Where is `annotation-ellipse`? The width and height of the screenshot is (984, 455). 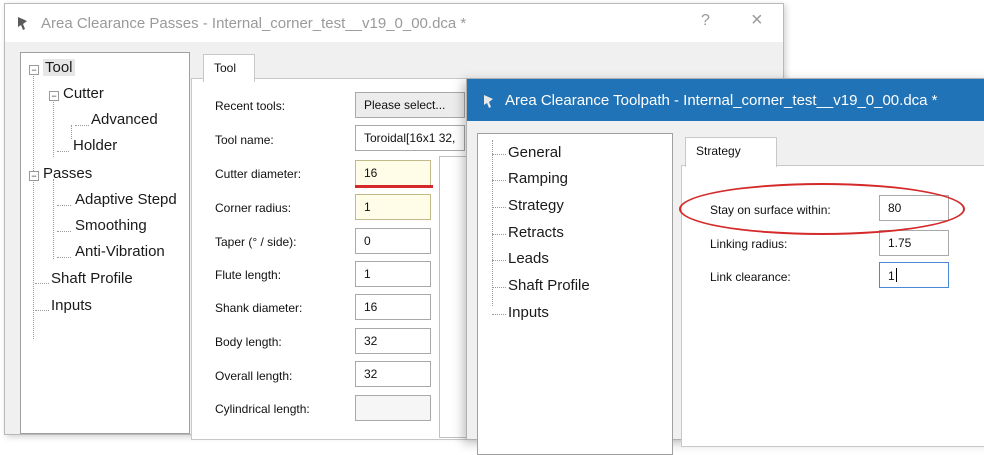 annotation-ellipse is located at coordinates (822, 209).